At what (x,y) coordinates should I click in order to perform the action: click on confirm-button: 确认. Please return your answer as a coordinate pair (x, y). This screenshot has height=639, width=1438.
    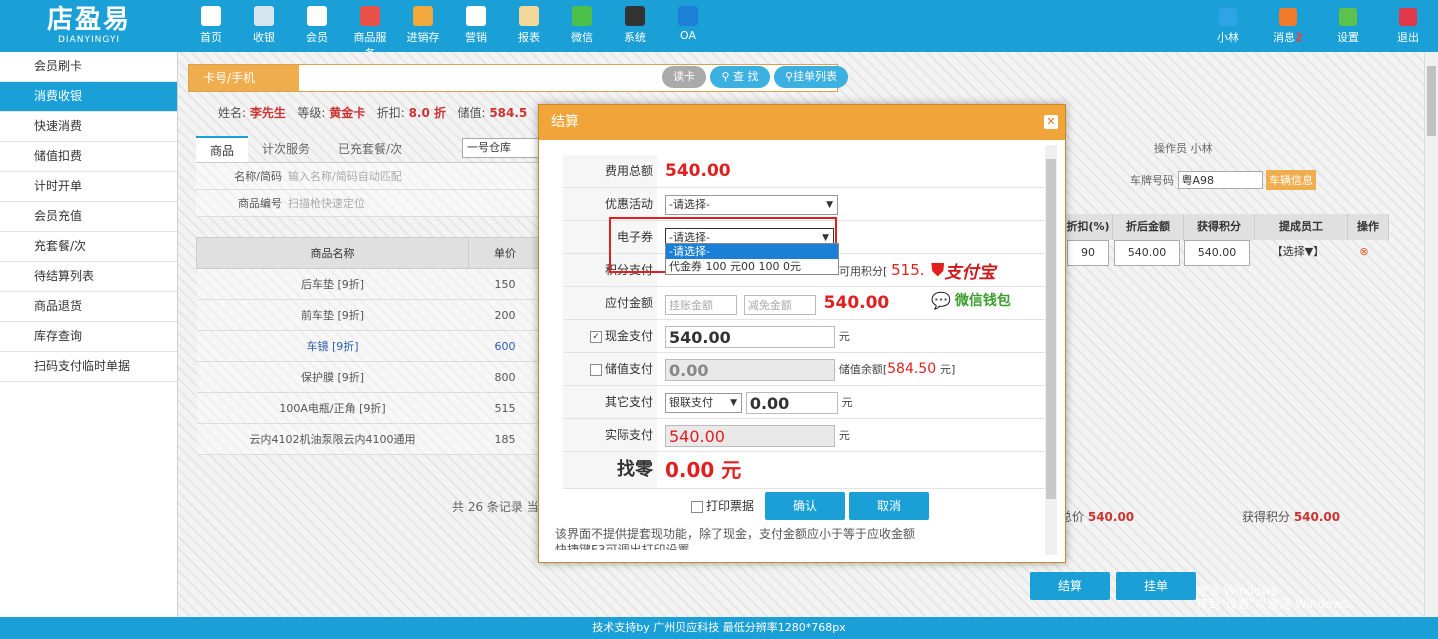
    Looking at the image, I should click on (805, 506).